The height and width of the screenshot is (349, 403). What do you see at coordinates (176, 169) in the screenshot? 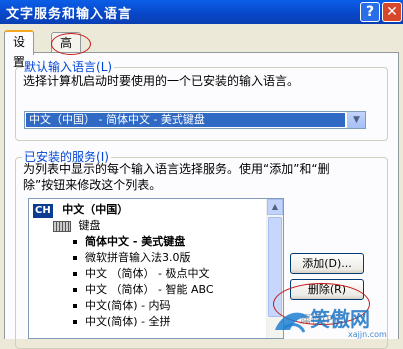
I see `services-description-1: 为列表中显示的每个输入语言选择服务。使用“添加”和“删` at bounding box center [176, 169].